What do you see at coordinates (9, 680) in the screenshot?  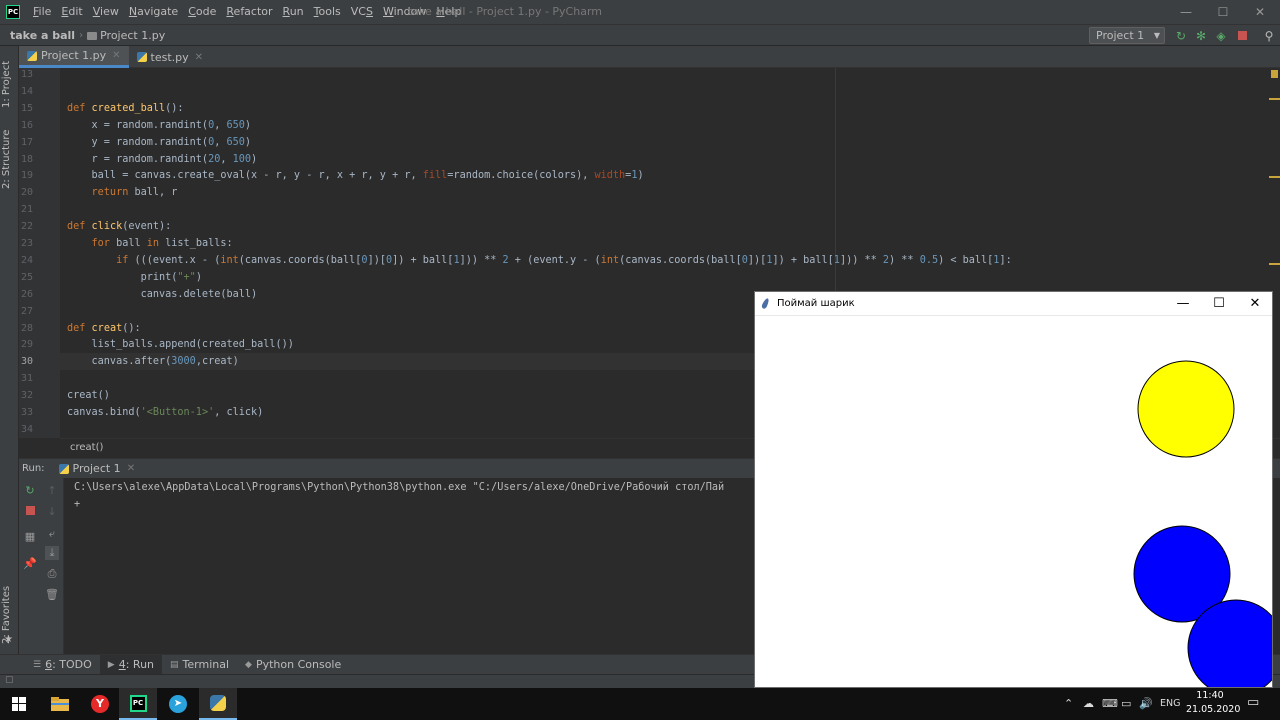 I see `status-toggle-icon: ▢` at bounding box center [9, 680].